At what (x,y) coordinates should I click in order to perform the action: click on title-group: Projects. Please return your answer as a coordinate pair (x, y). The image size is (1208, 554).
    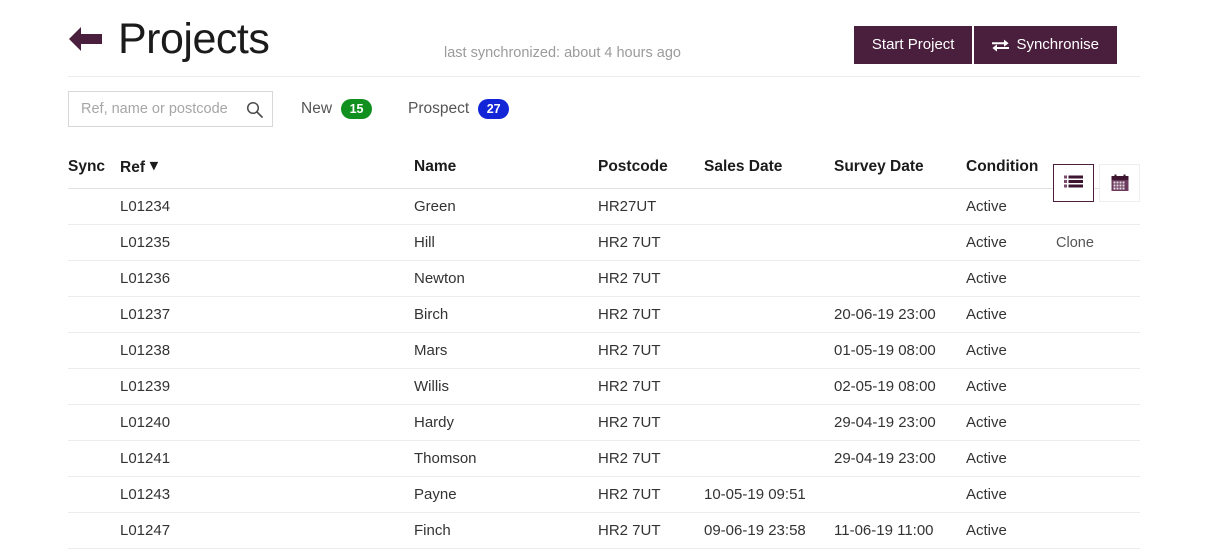
    Looking at the image, I should click on (169, 38).